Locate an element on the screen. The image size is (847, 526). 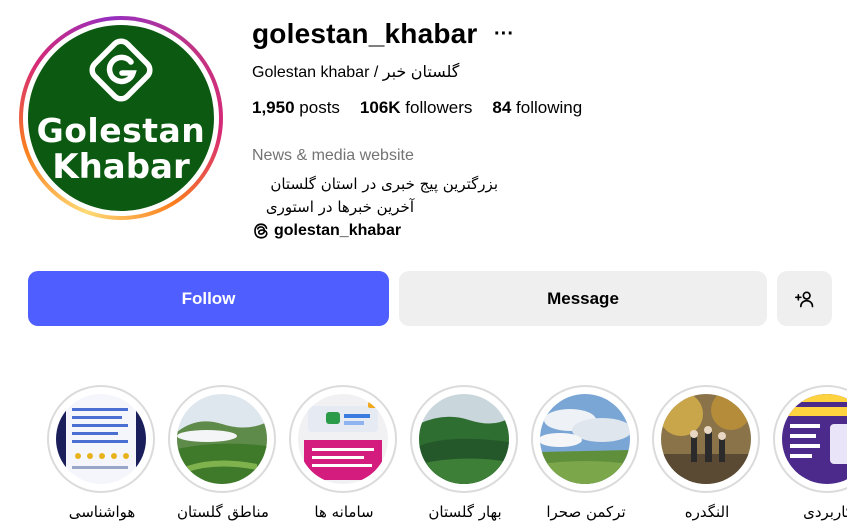
exam-tips-thumbnail is located at coordinates (814, 439).